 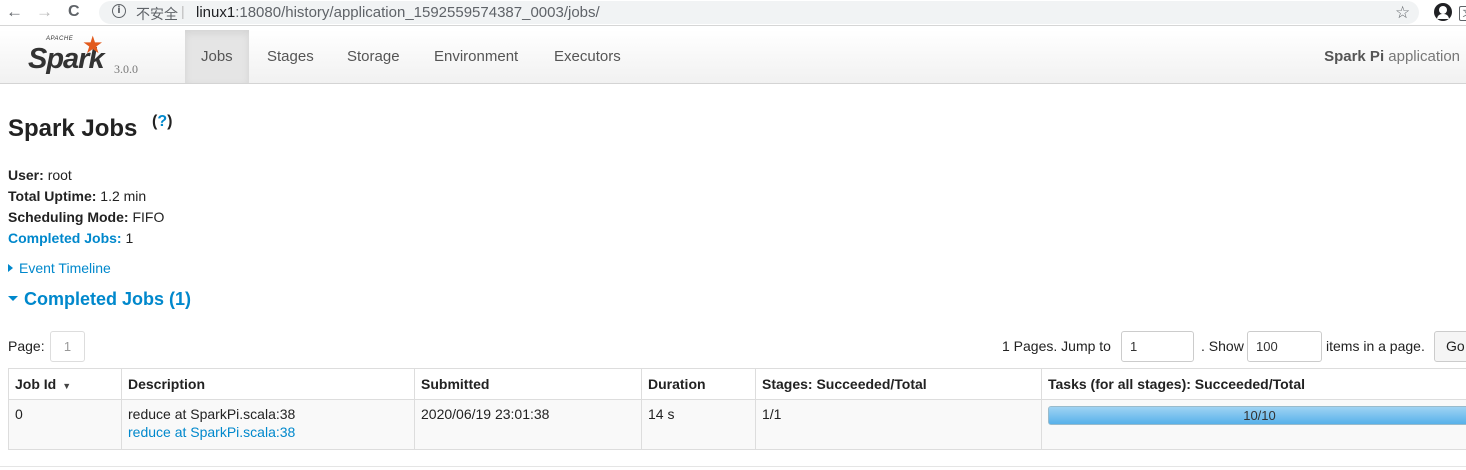 I want to click on info-icon: i, so click(x=119, y=11).